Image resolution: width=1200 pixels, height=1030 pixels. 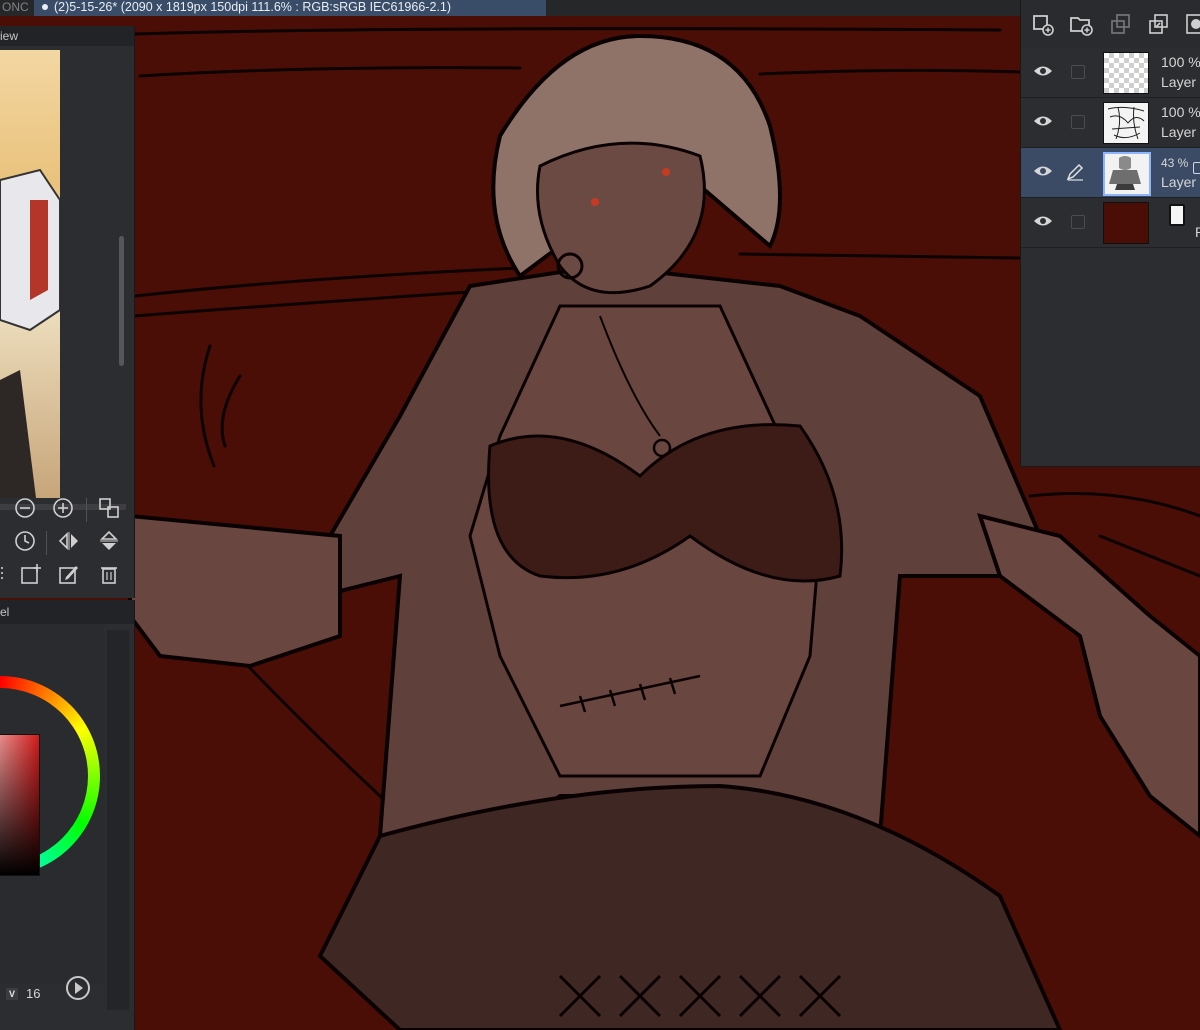 I want to click on layer-row-3-selected: 43 % Layer, so click(x=1110, y=173).